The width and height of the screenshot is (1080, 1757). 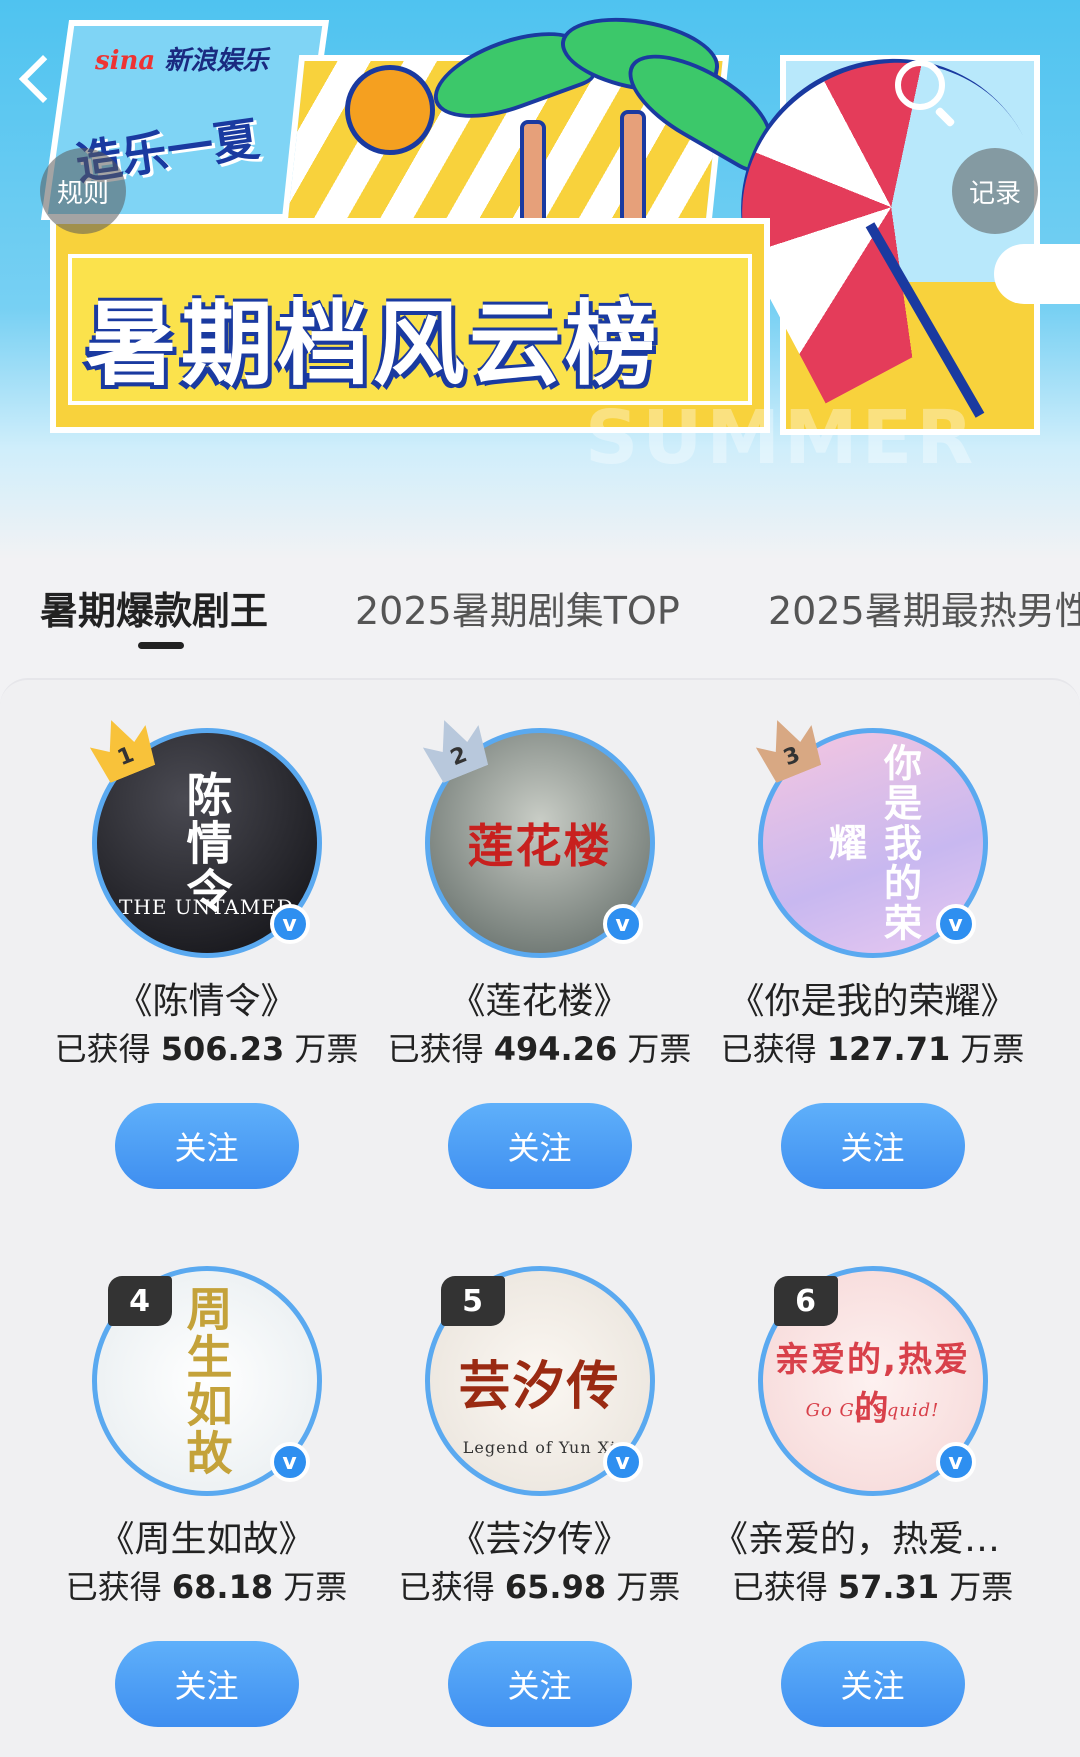 What do you see at coordinates (182, 61) in the screenshot?
I see `brand-logo: sina 新浪娱乐` at bounding box center [182, 61].